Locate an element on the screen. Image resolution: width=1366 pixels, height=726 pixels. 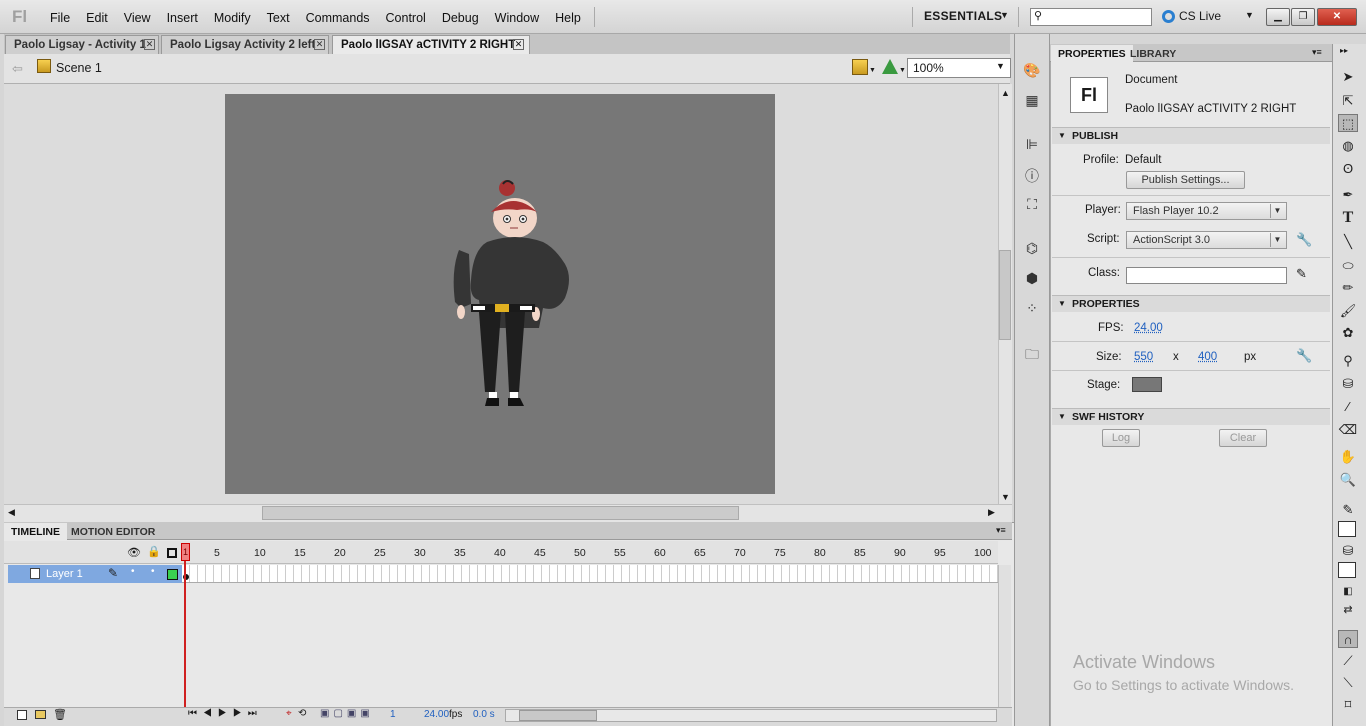
menu-file: File is located at coordinates (60, 18).